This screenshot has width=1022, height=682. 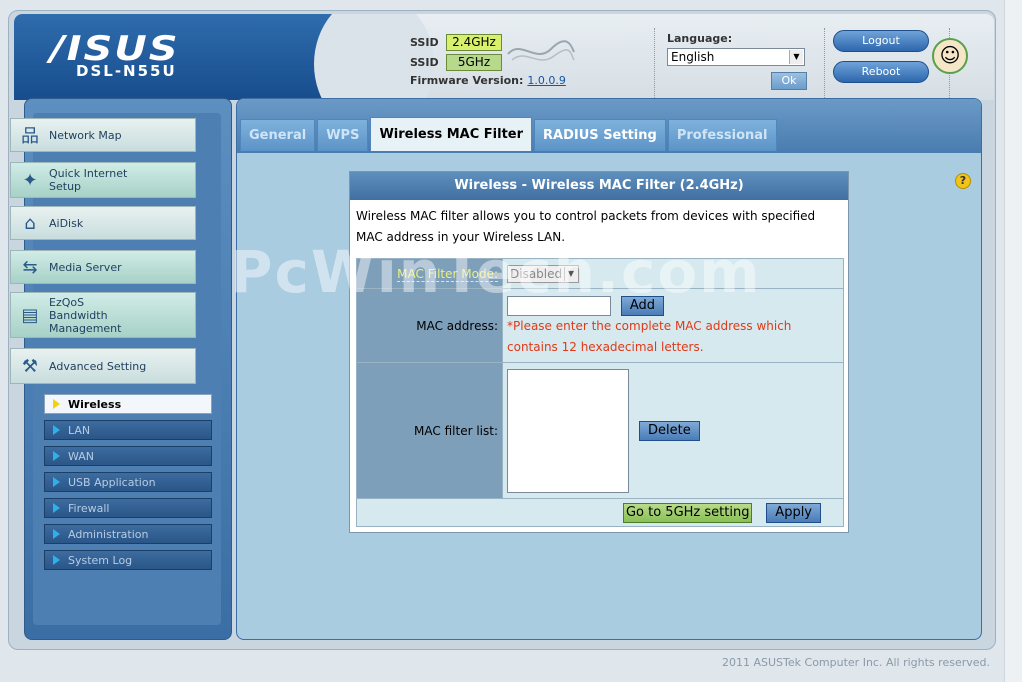 I want to click on logout-button: Logout, so click(x=881, y=41).